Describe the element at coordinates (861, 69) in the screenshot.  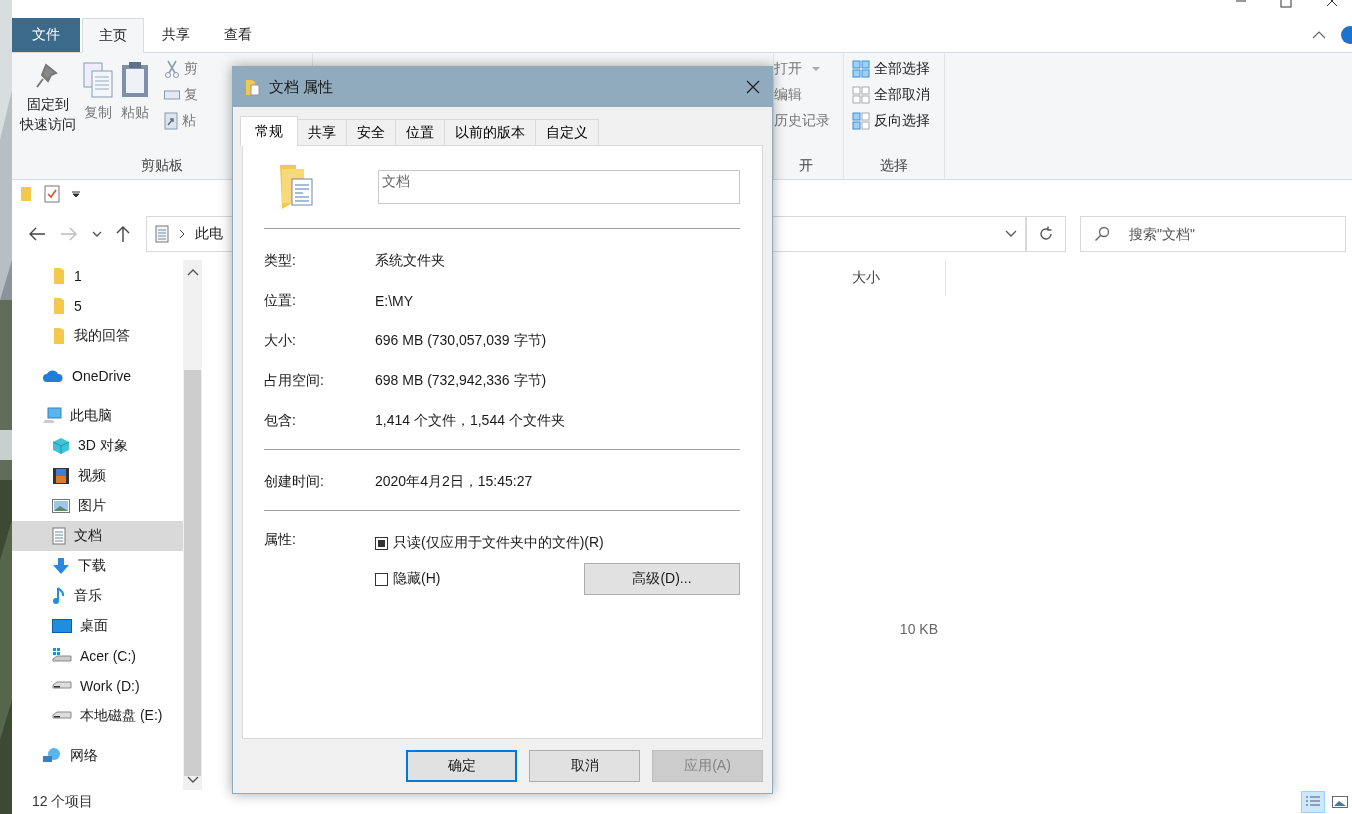
I see `select-all-icon` at that location.